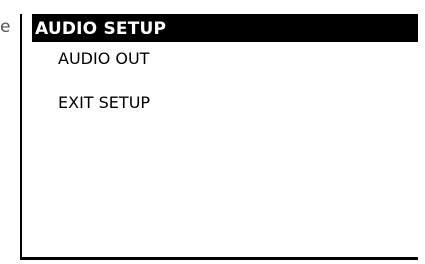 The width and height of the screenshot is (425, 264). Describe the element at coordinates (225, 28) in the screenshot. I see `menu-title-bar: AUDIO SETUP` at that location.